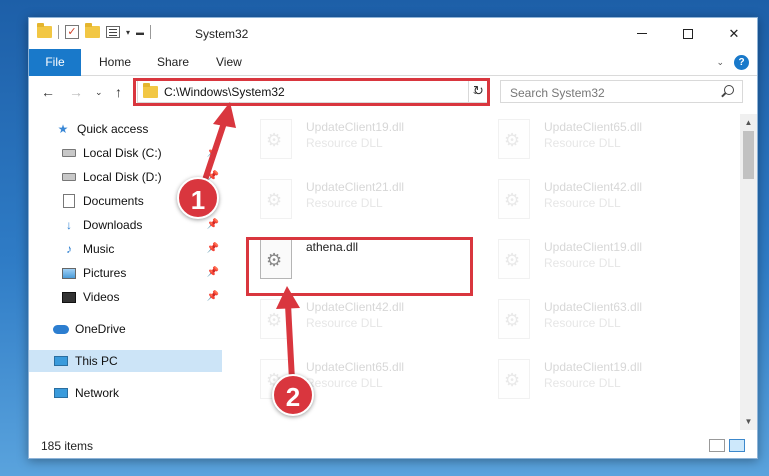  I want to click on arrow-one, so click(218, 145).